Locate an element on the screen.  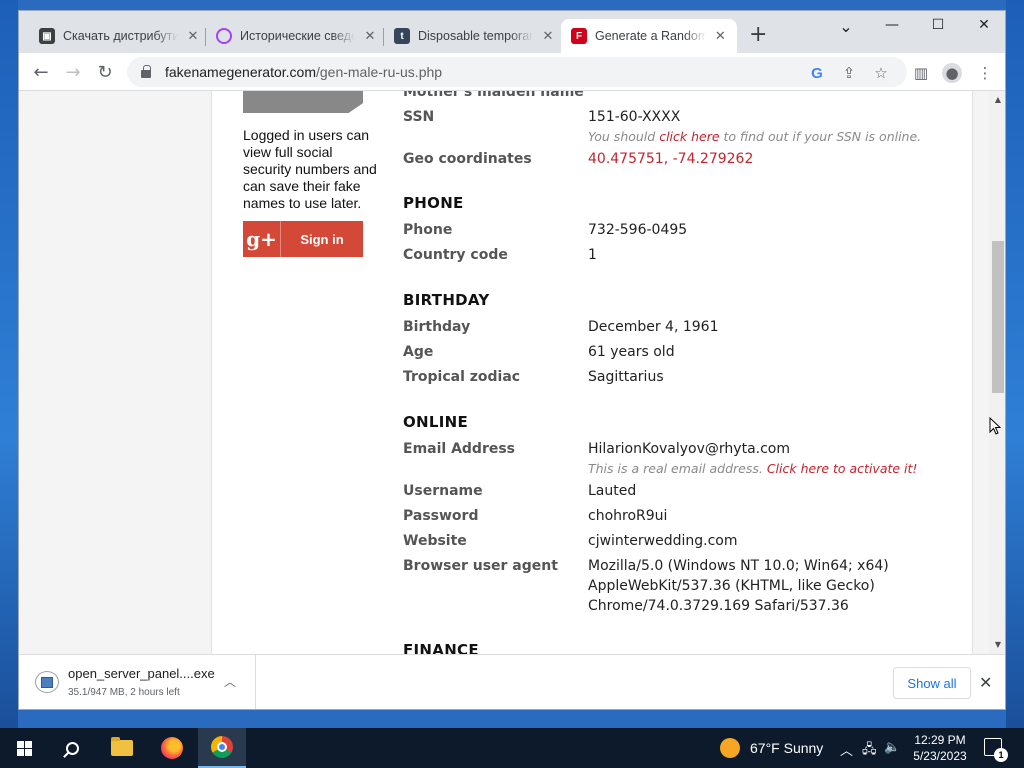
email-label: Email Address is located at coordinates (459, 449).